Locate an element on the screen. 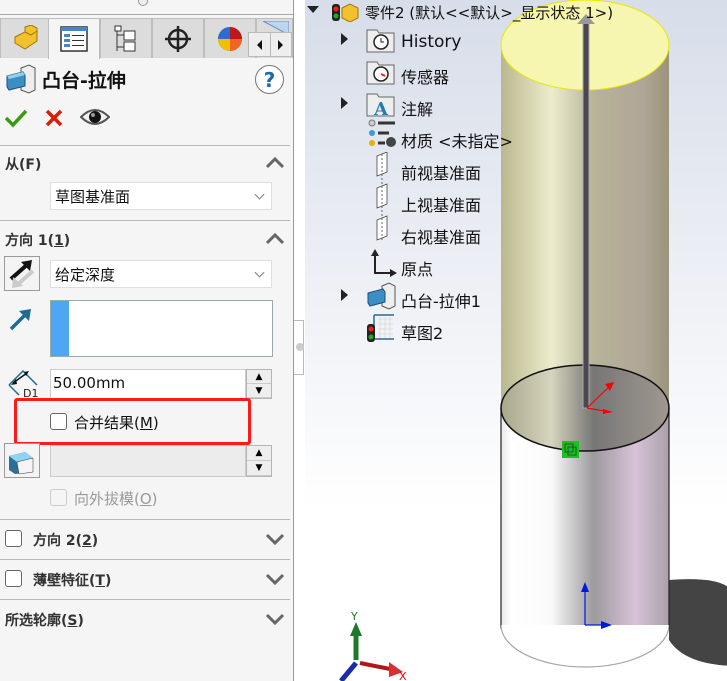 Image resolution: width=727 pixels, height=681 pixels. section-thin-feature-header: 薄壁特征(T) is located at coordinates (72, 580).